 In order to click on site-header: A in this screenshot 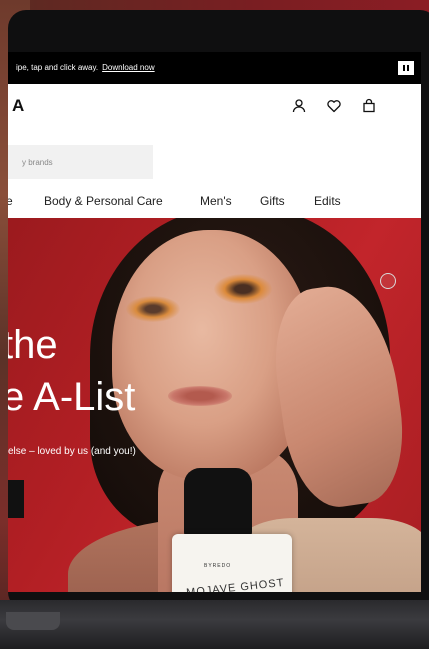, I will do `click(214, 113)`.